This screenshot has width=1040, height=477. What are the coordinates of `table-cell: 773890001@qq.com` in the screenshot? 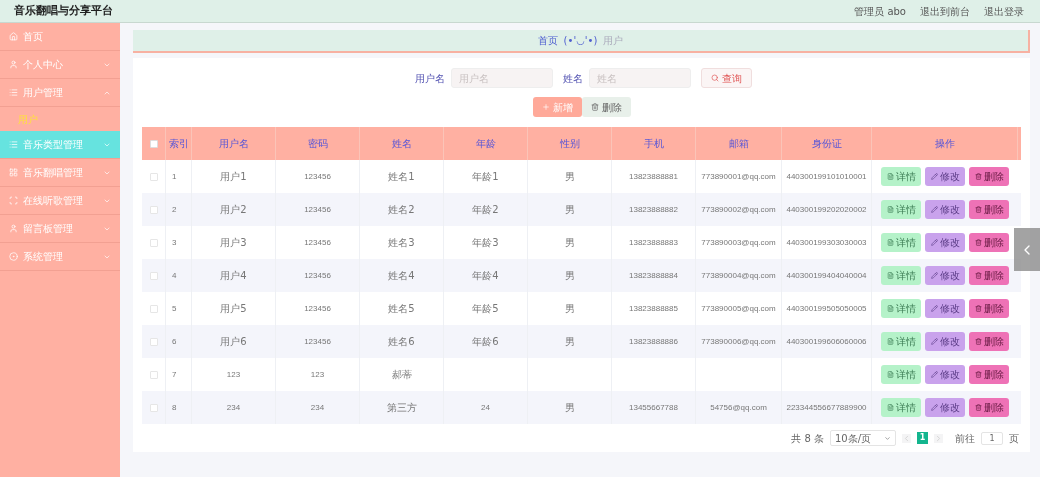 It's located at (738, 176).